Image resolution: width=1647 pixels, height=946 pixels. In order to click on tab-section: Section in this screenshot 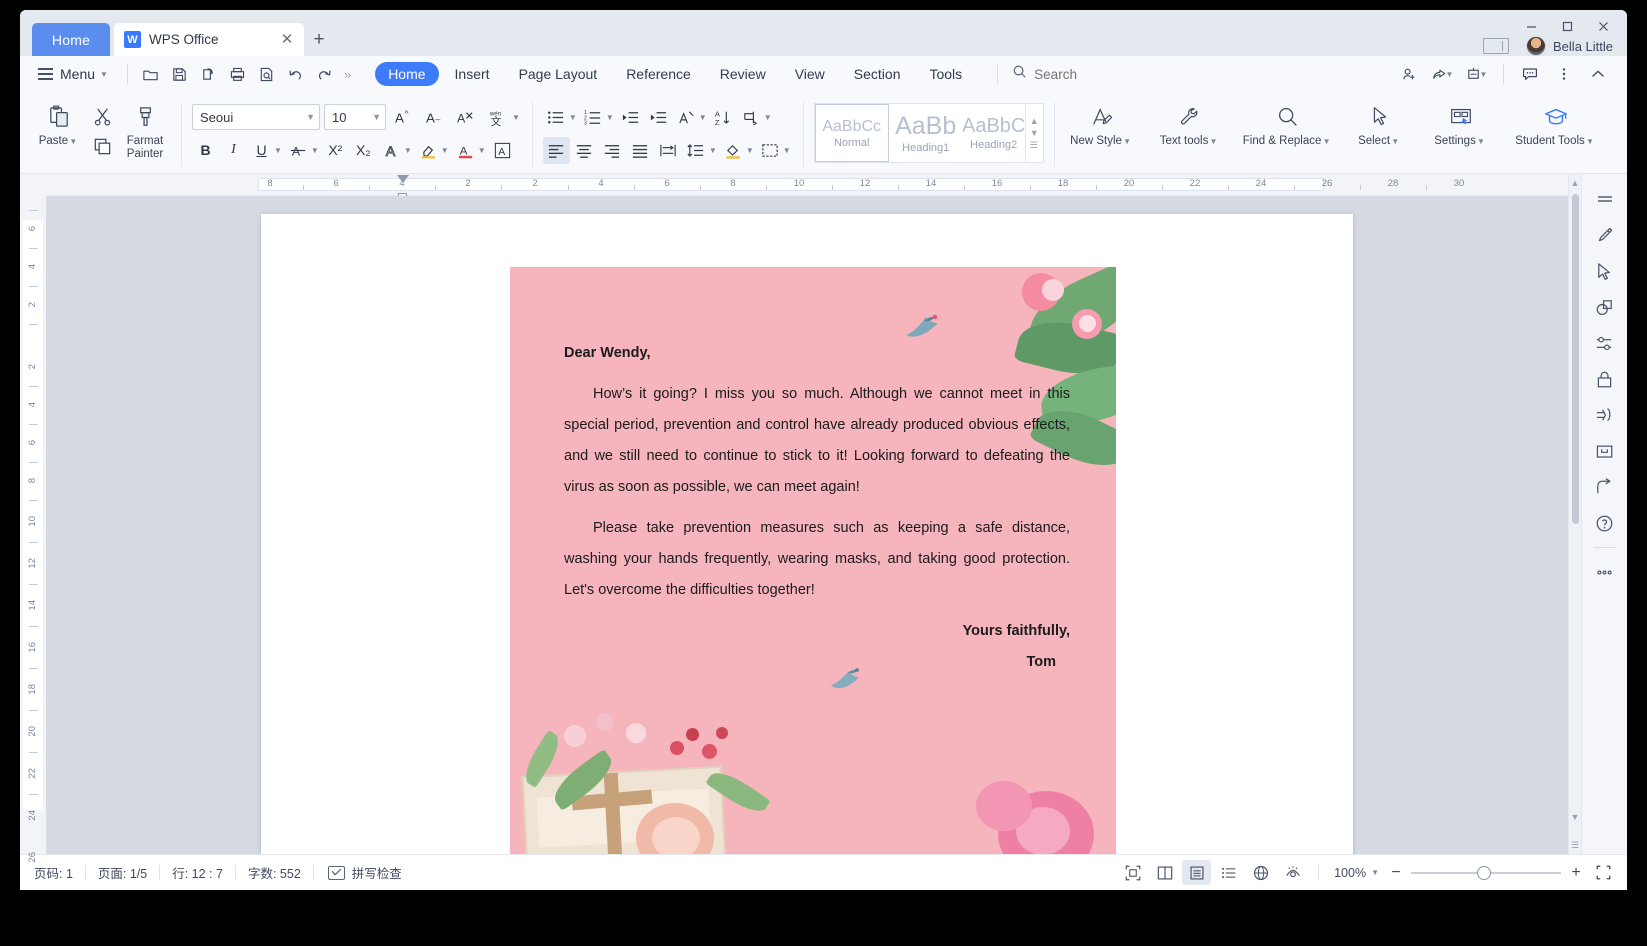, I will do `click(877, 74)`.